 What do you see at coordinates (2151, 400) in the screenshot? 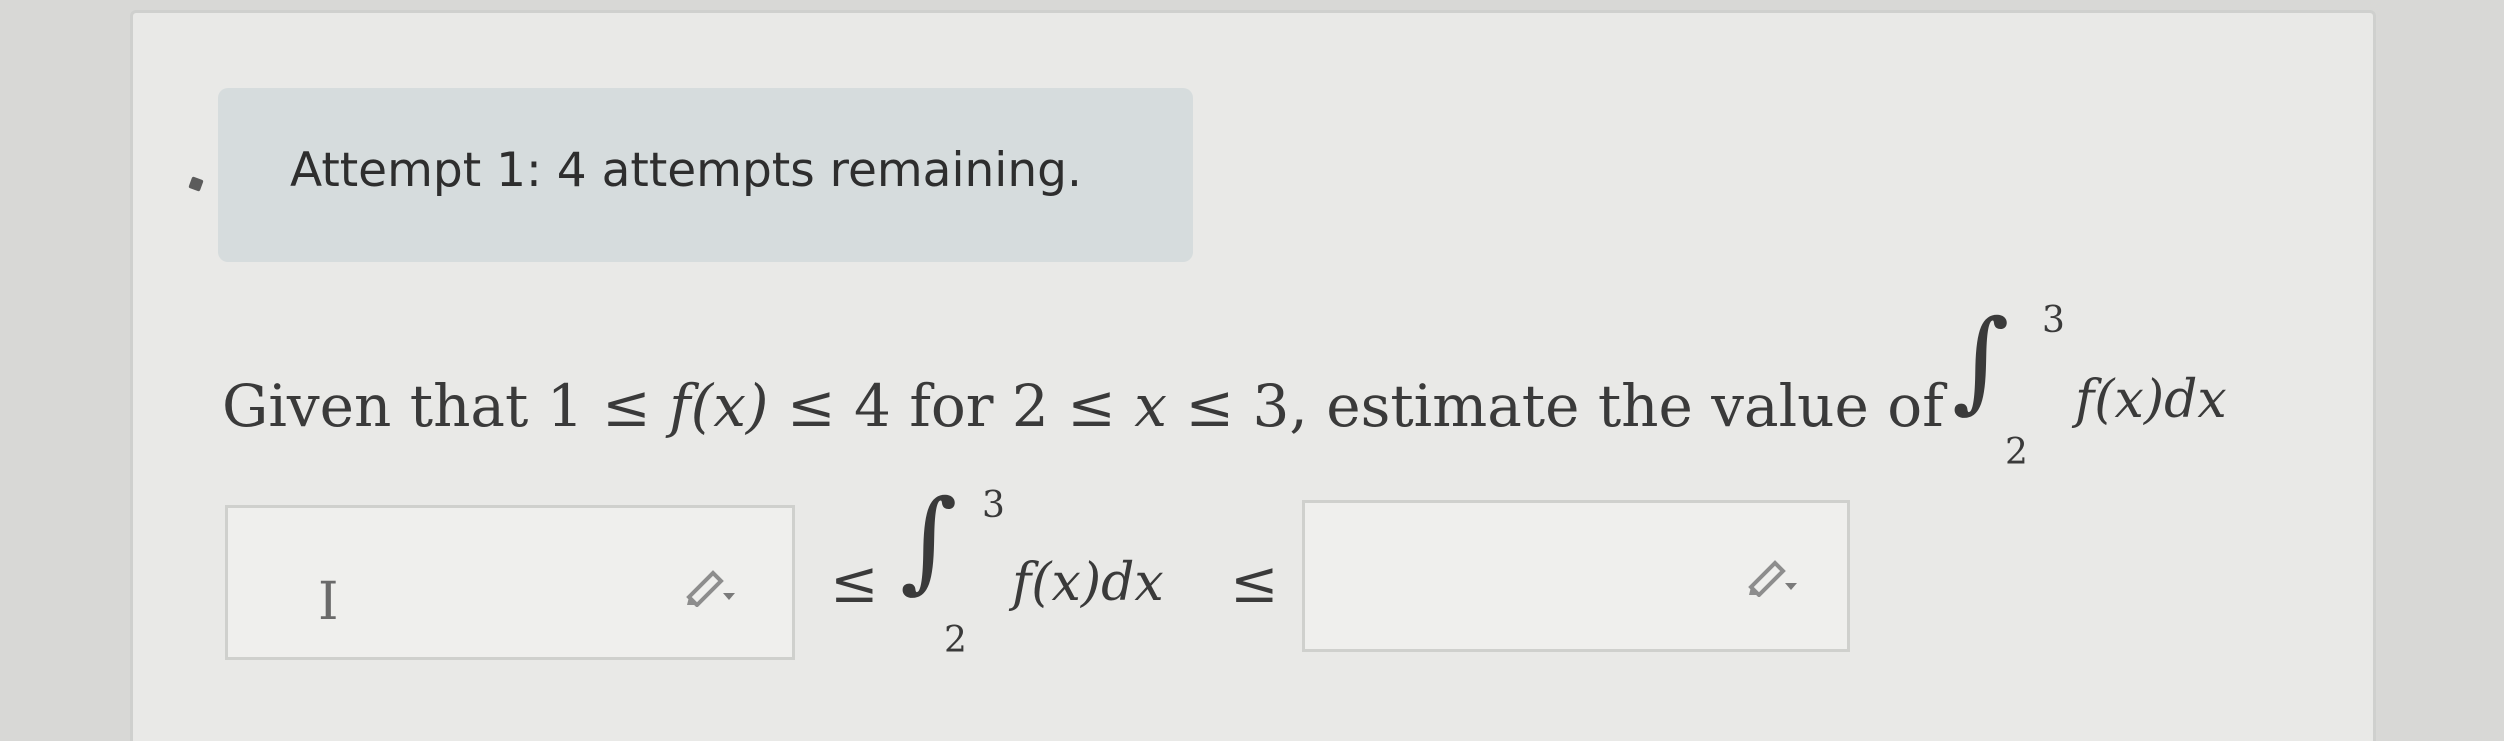
I see `integral-integrand: f(x)dx` at bounding box center [2151, 400].